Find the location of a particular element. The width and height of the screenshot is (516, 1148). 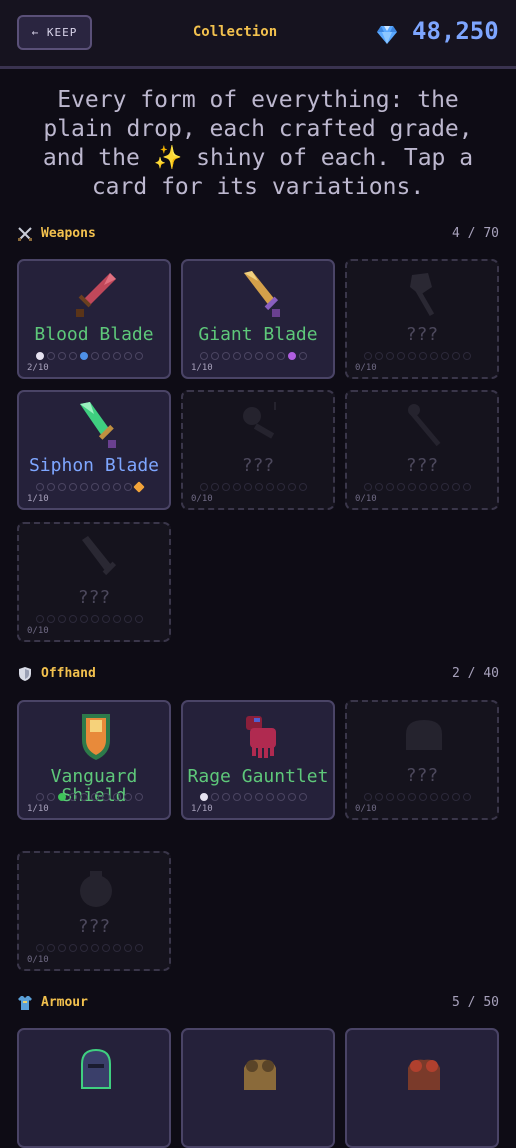

section-count: 4 / 70 is located at coordinates (475, 233).